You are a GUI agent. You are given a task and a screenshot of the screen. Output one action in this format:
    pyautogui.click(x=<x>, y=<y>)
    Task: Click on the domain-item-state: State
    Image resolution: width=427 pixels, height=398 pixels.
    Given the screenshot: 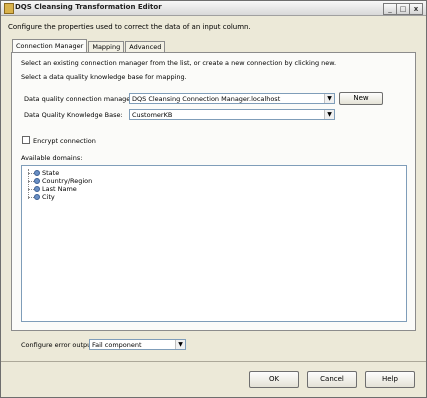 What is the action you would take?
    pyautogui.click(x=46, y=173)
    